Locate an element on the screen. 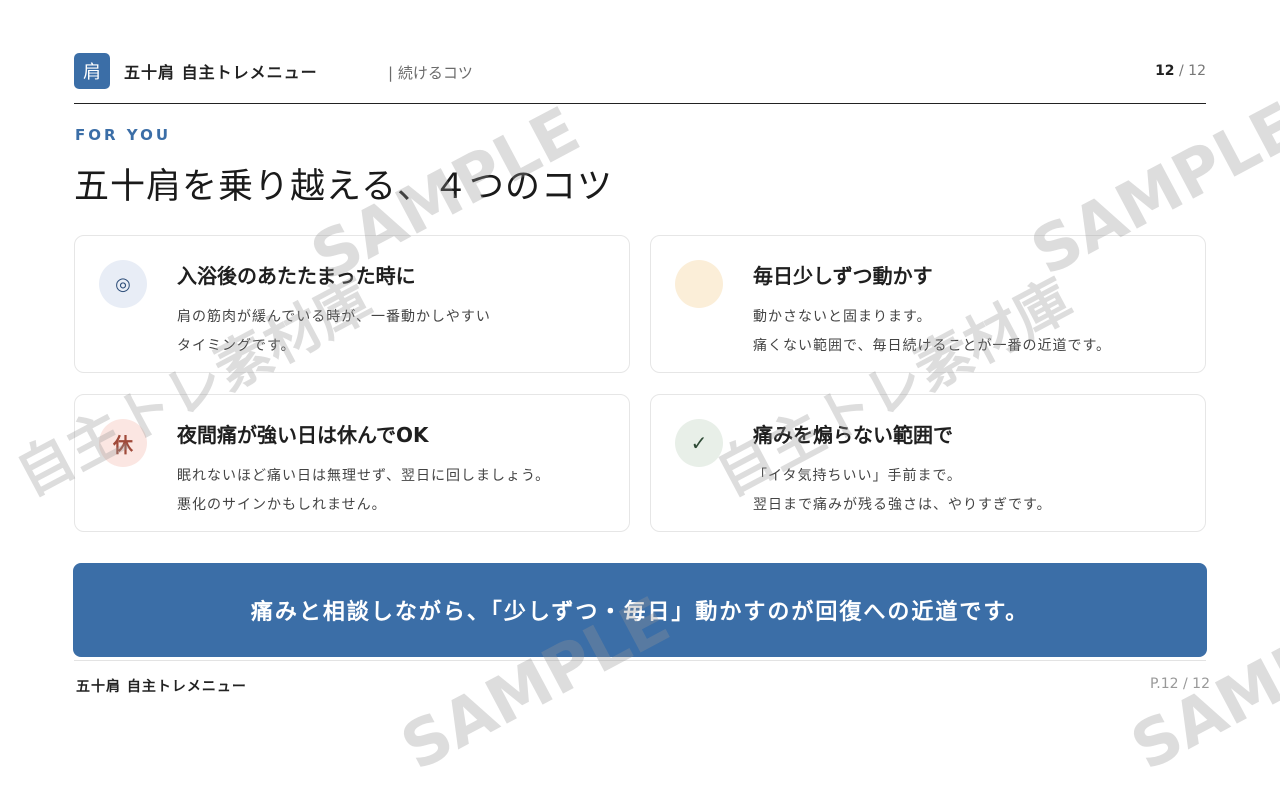  target-icon: ◎ is located at coordinates (123, 284).